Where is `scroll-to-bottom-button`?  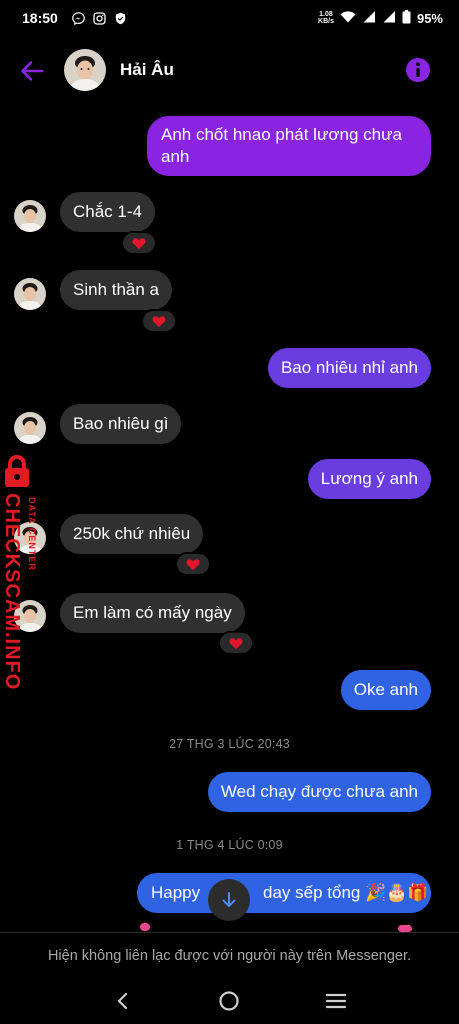 scroll-to-bottom-button is located at coordinates (229, 900).